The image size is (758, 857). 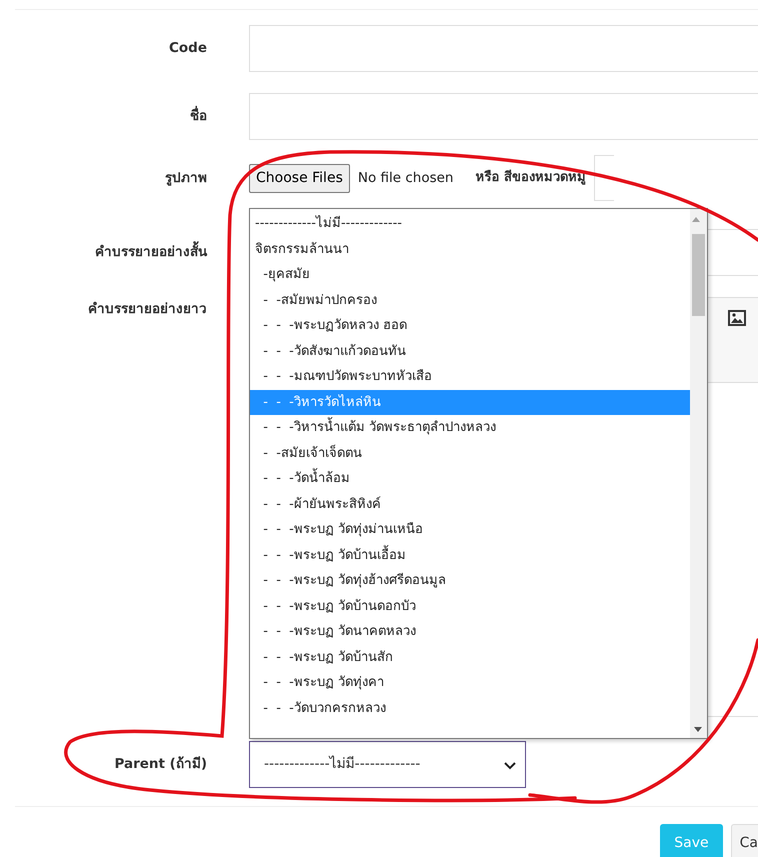 I want to click on field-label: Parent (ถ้ามี), so click(x=160, y=764).